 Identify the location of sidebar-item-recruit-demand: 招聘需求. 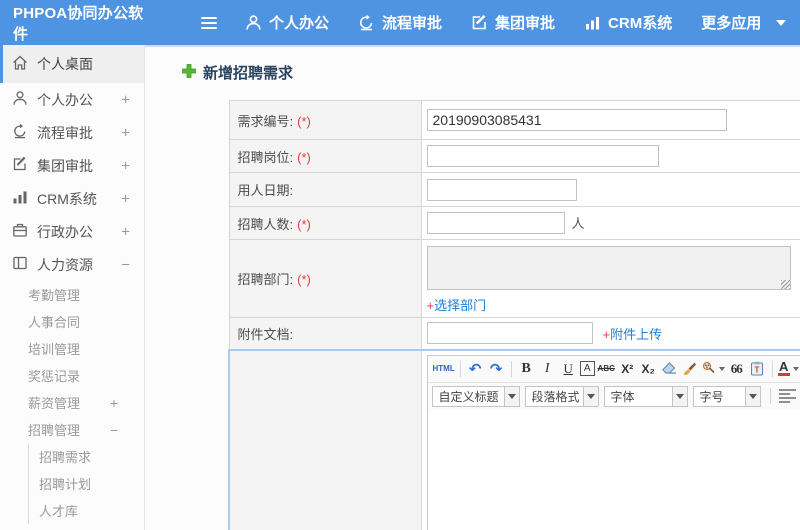
(86, 456).